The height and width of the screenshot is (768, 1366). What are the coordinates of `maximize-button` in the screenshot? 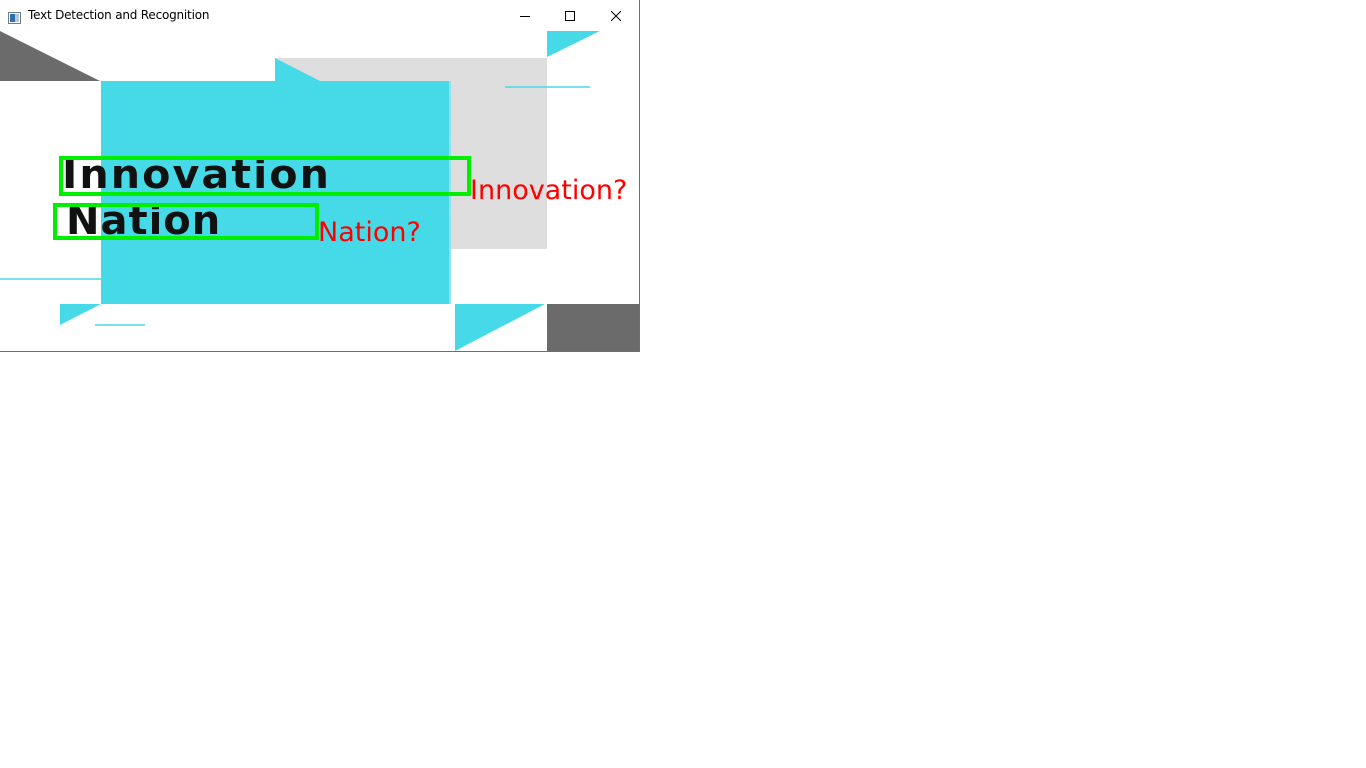 It's located at (570, 15).